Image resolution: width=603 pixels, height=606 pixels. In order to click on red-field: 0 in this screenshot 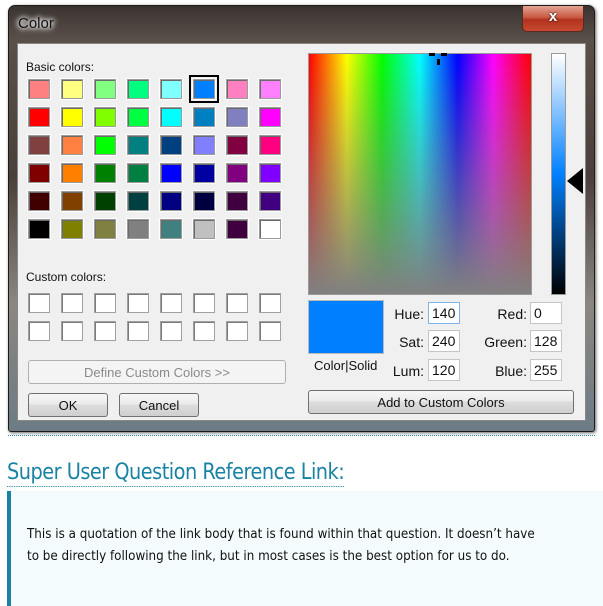, I will do `click(546, 313)`.